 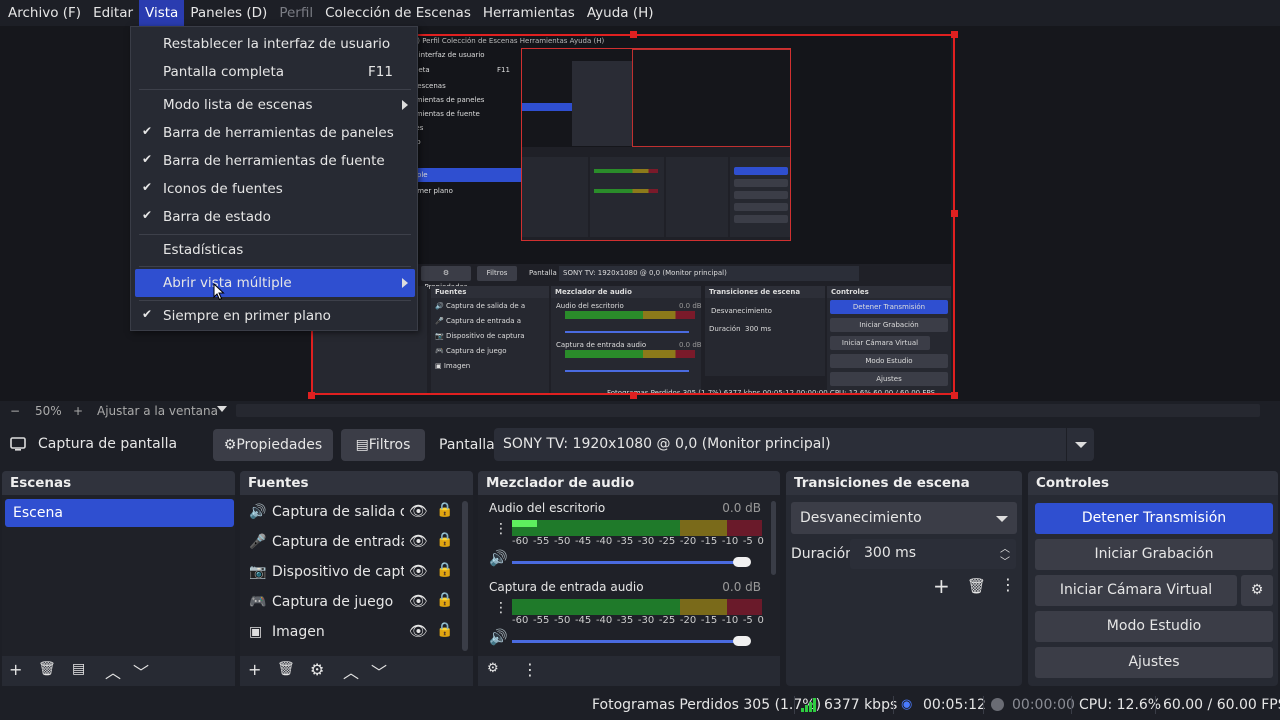 What do you see at coordinates (730, 620) in the screenshot?
I see `scale-tick: -10` at bounding box center [730, 620].